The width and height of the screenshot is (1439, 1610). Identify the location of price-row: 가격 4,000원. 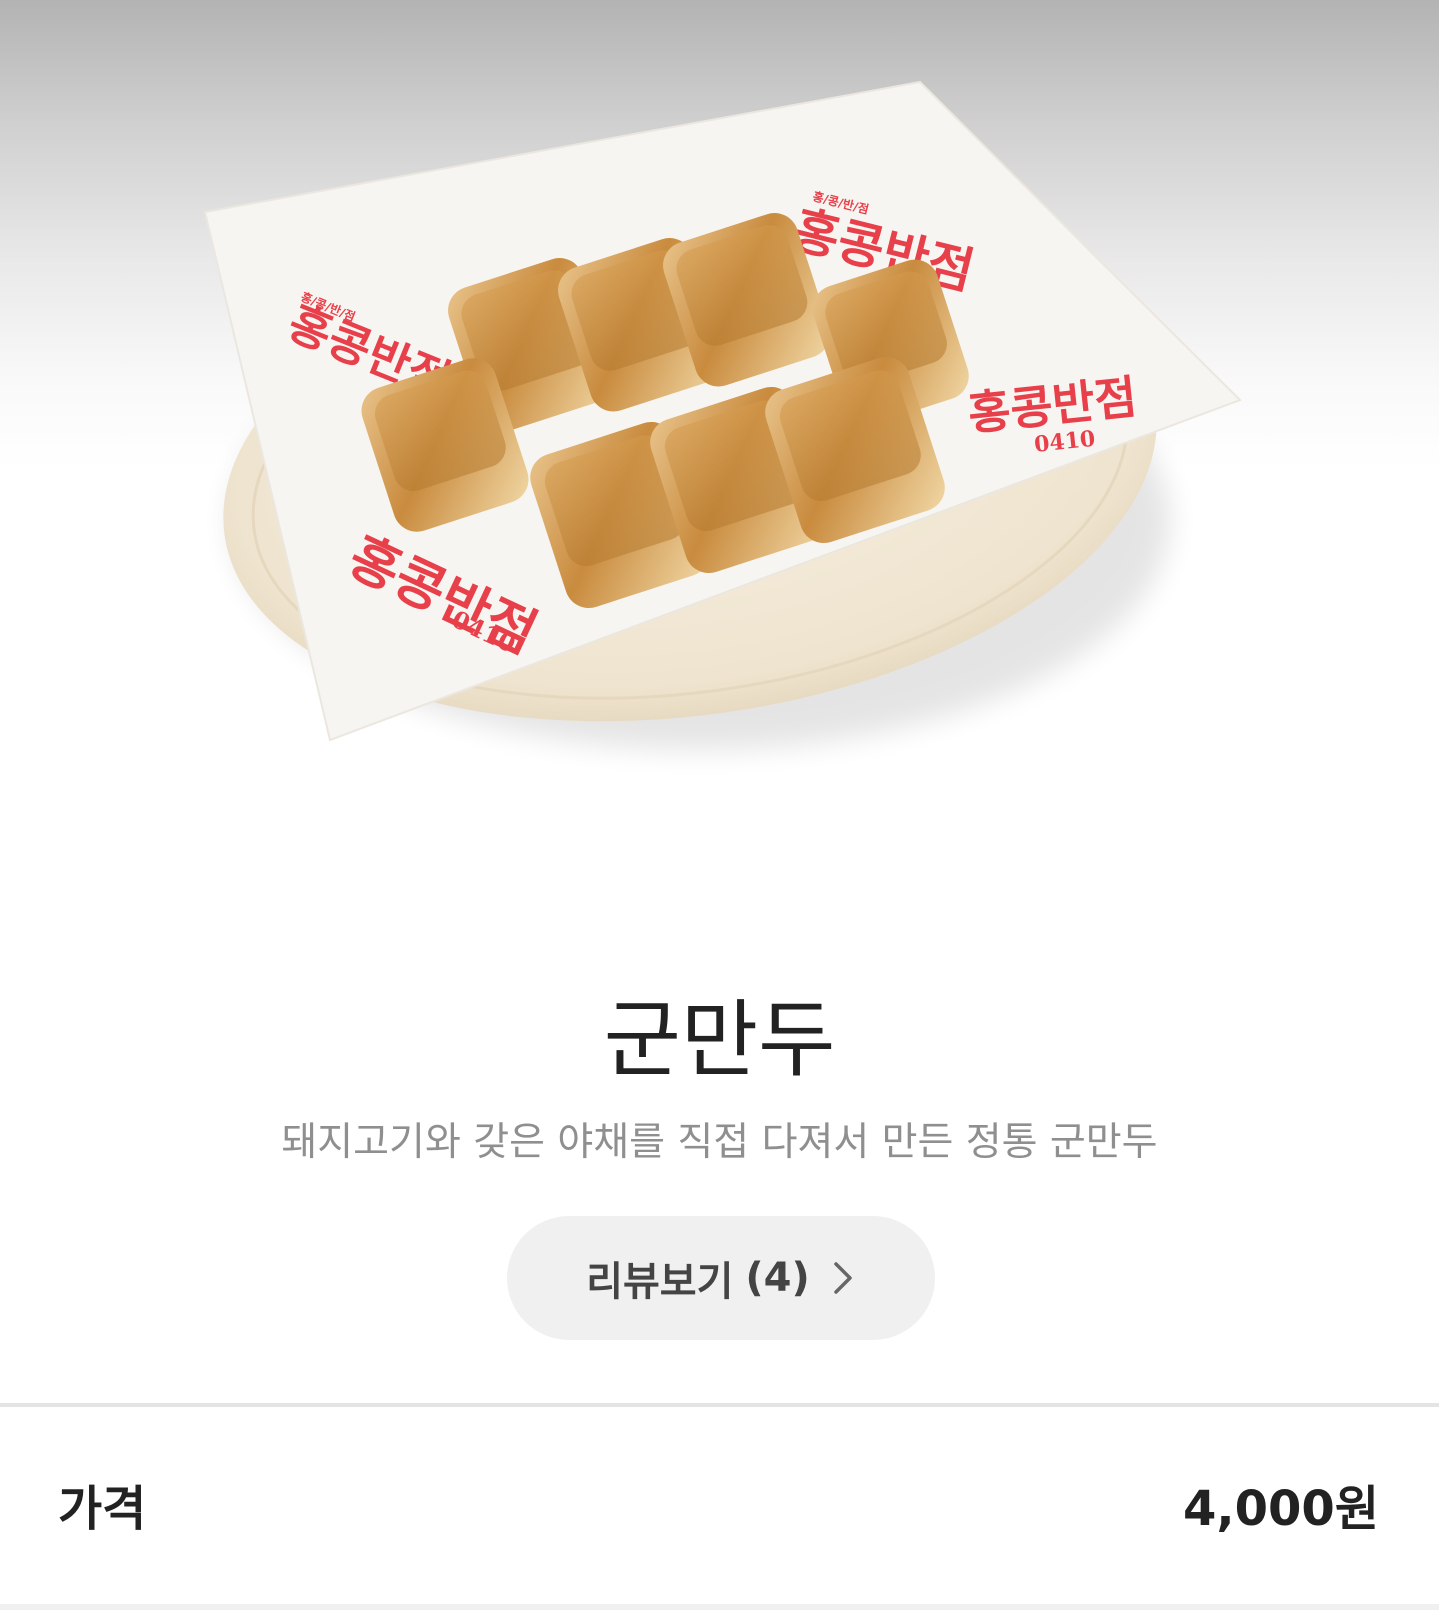
(719, 1506).